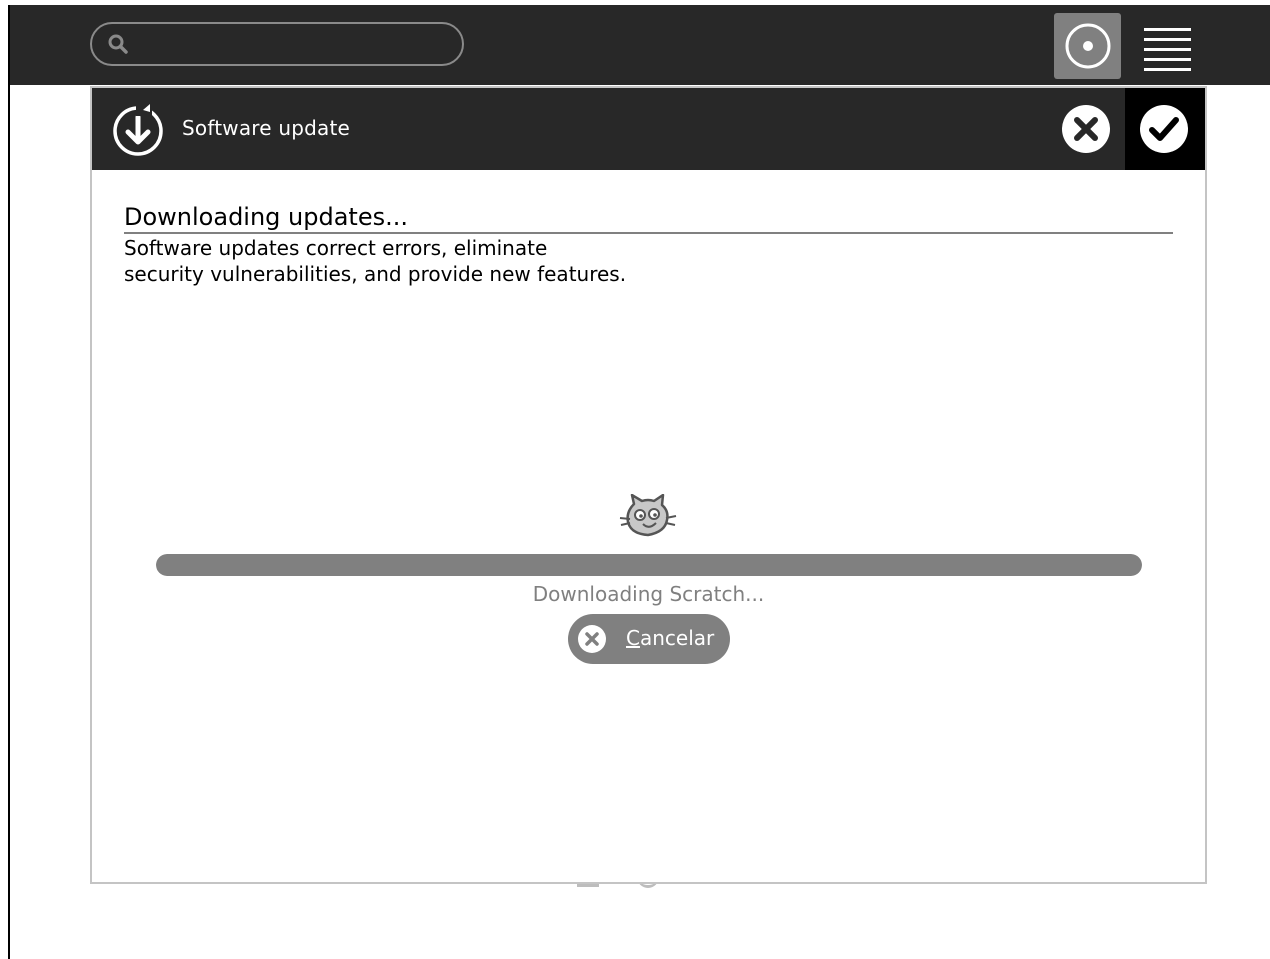  I want to click on menu-button, so click(1167, 46).